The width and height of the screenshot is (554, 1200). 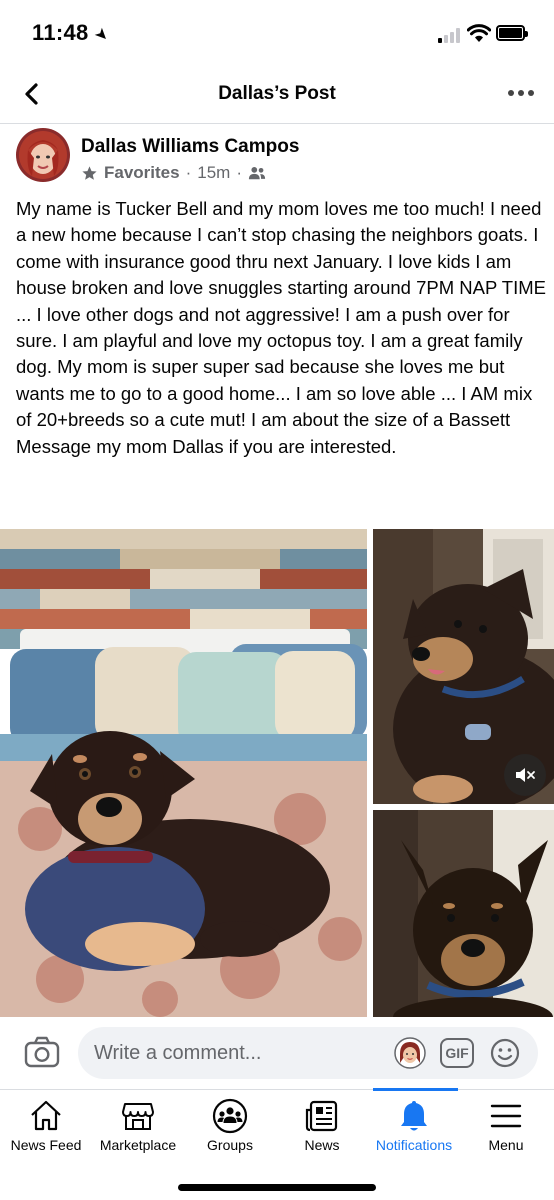 I want to click on nav-menu: Menu, so click(x=506, y=1125).